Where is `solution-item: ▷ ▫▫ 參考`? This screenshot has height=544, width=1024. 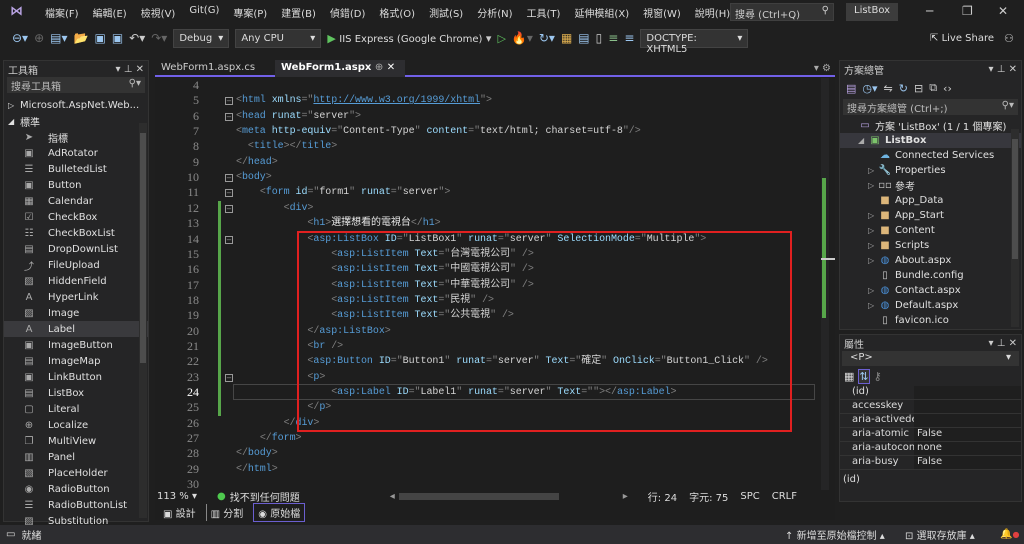 solution-item: ▷ ▫▫ 參考 is located at coordinates (930, 185).